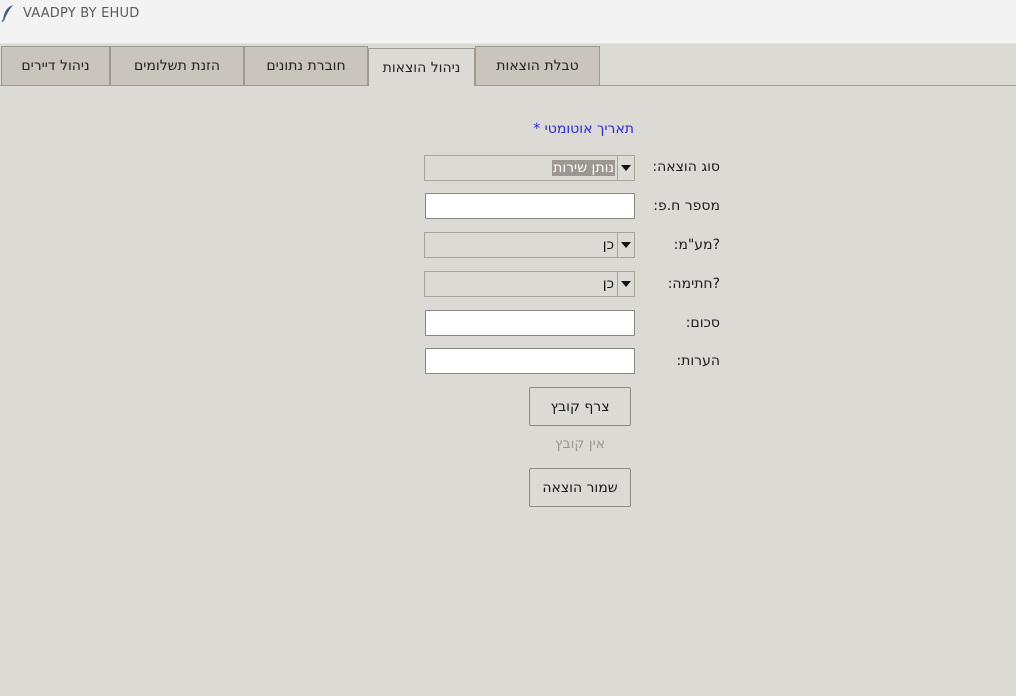  Describe the element at coordinates (693, 284) in the screenshot. I see `signature-label: ?חתימה:` at that location.